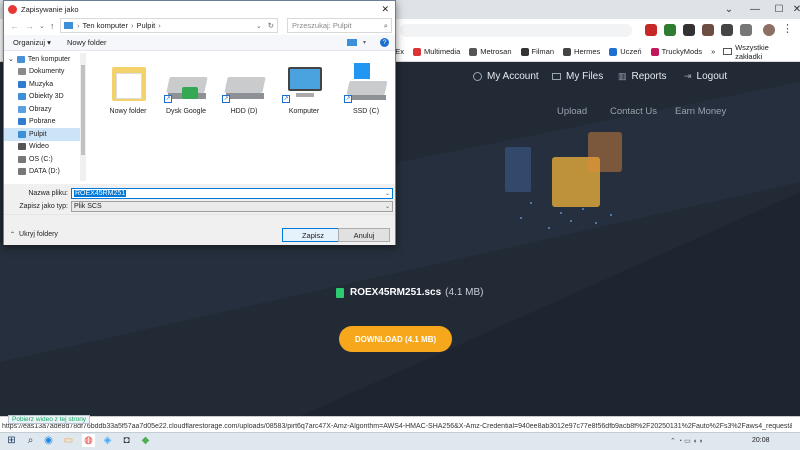  I want to click on list-item: ↗ SSD (C), so click(366, 88).